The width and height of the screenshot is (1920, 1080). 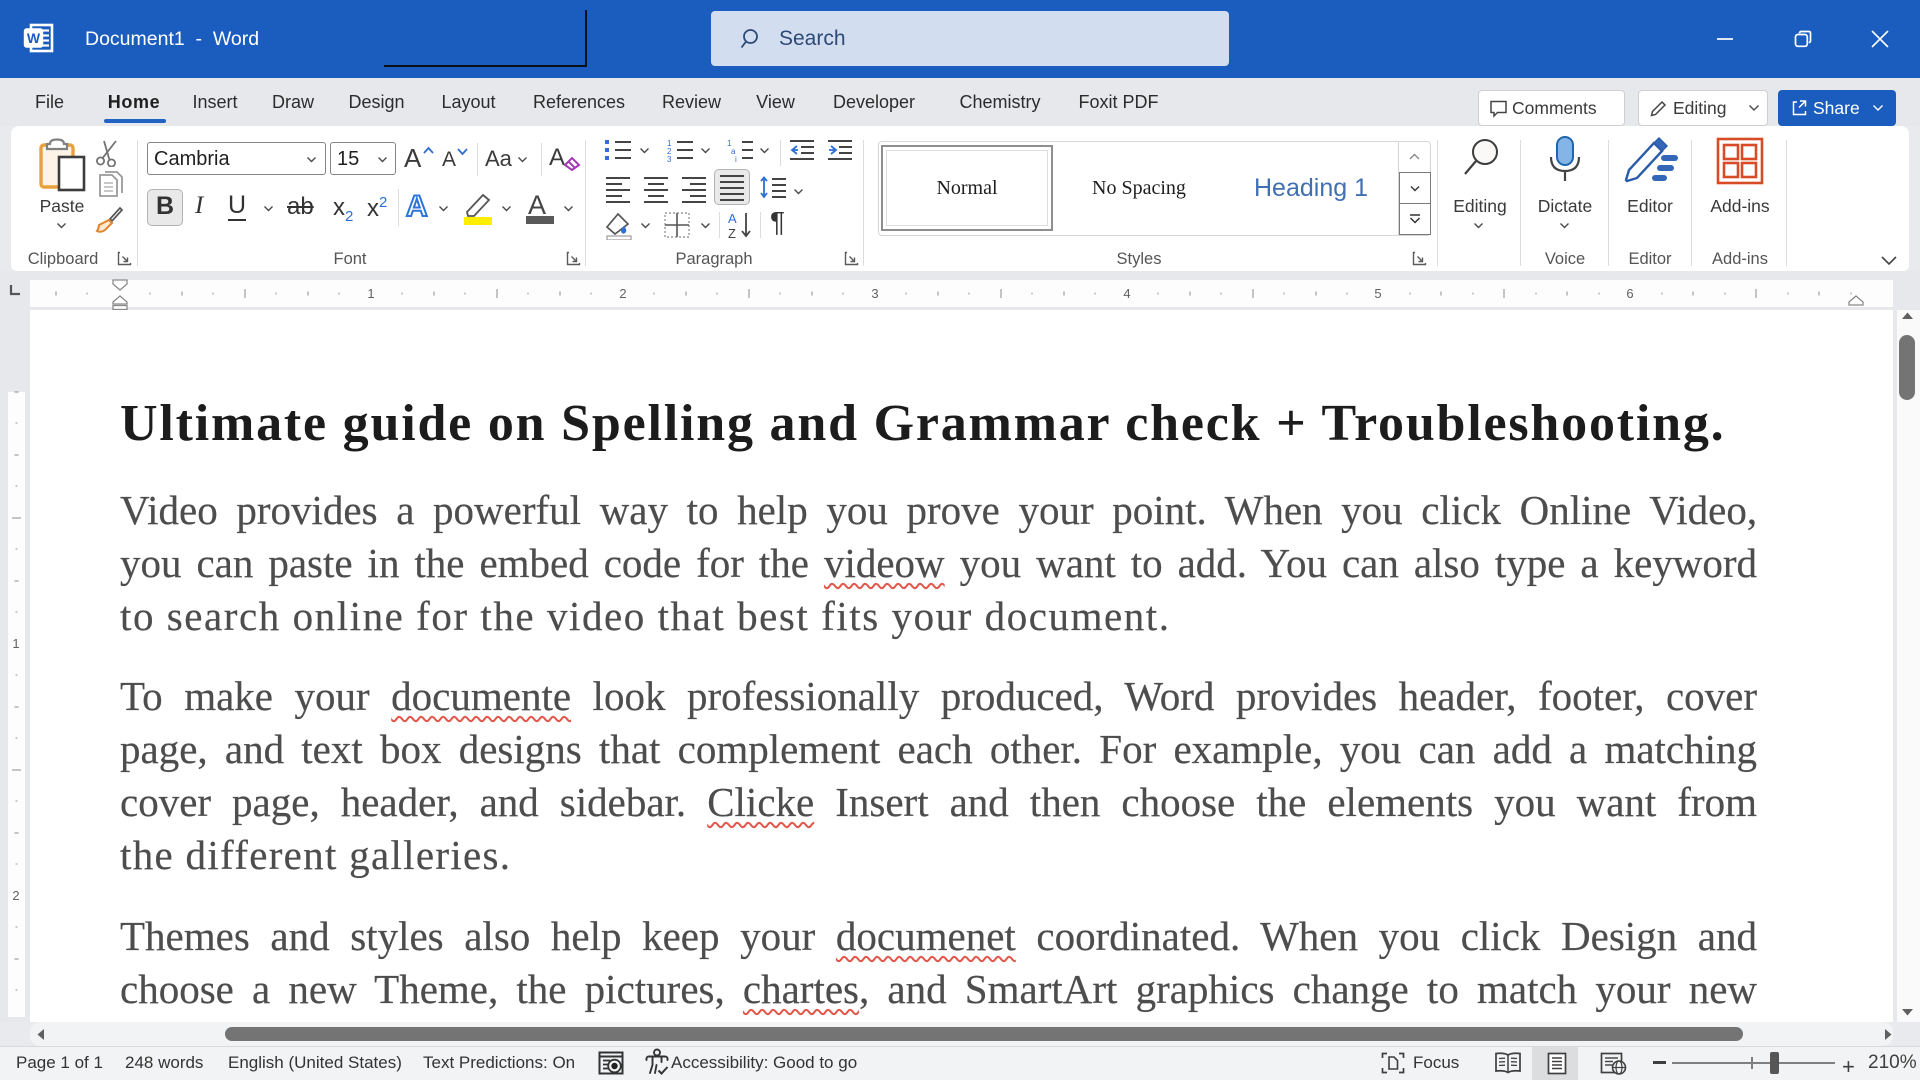 I want to click on svg-text: 3, so click(x=874, y=293).